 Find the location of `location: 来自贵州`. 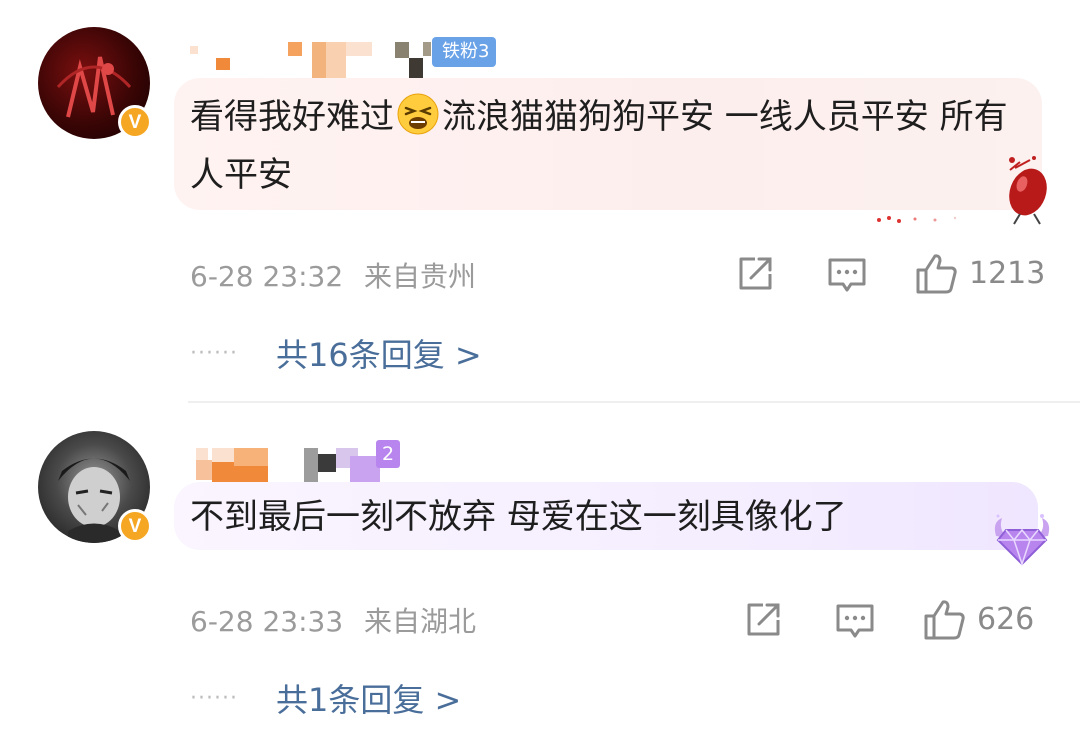

location: 来自贵州 is located at coordinates (420, 276).